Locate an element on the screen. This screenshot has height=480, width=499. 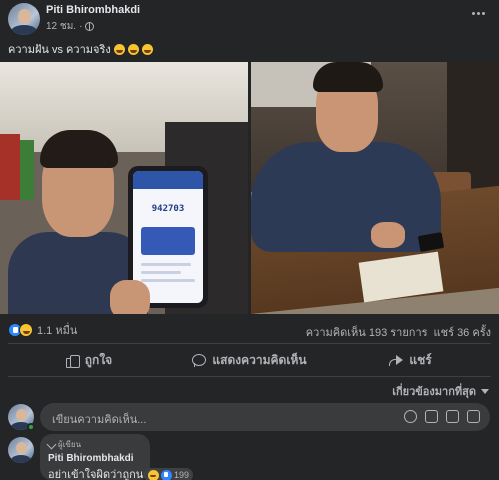
post-caption: ความฝัน vs ความจริง is located at coordinates (80, 49).